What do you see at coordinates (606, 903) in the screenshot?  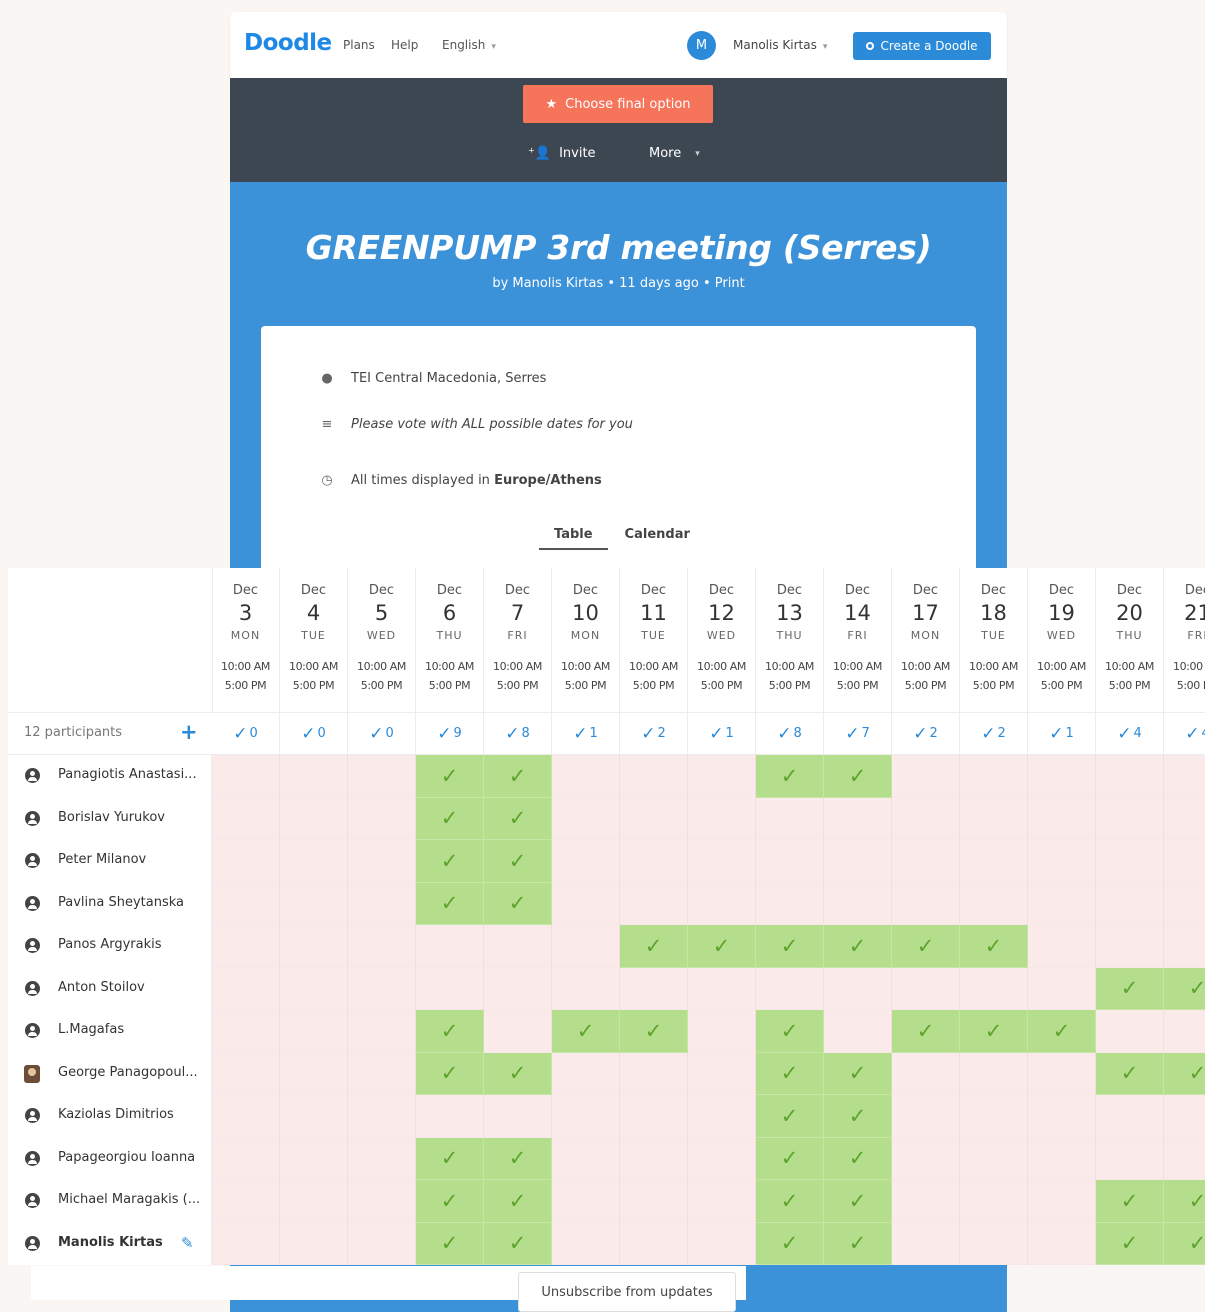 I see `participant-row: Pavlina Sheytanska ✓ ✓` at bounding box center [606, 903].